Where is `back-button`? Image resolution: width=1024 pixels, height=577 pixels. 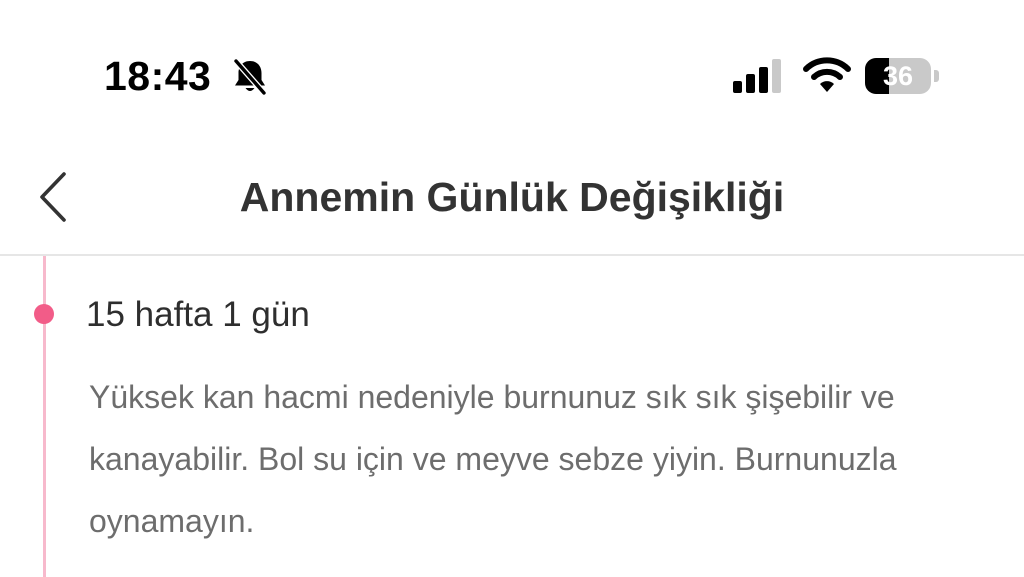
back-button is located at coordinates (54, 197).